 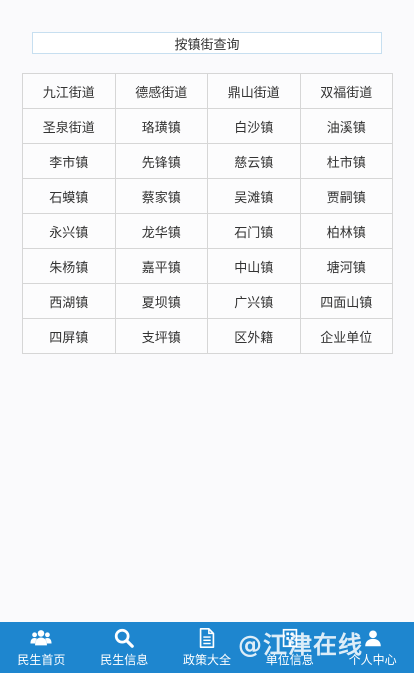 What do you see at coordinates (346, 91) in the screenshot?
I see `town-item: 双福街道` at bounding box center [346, 91].